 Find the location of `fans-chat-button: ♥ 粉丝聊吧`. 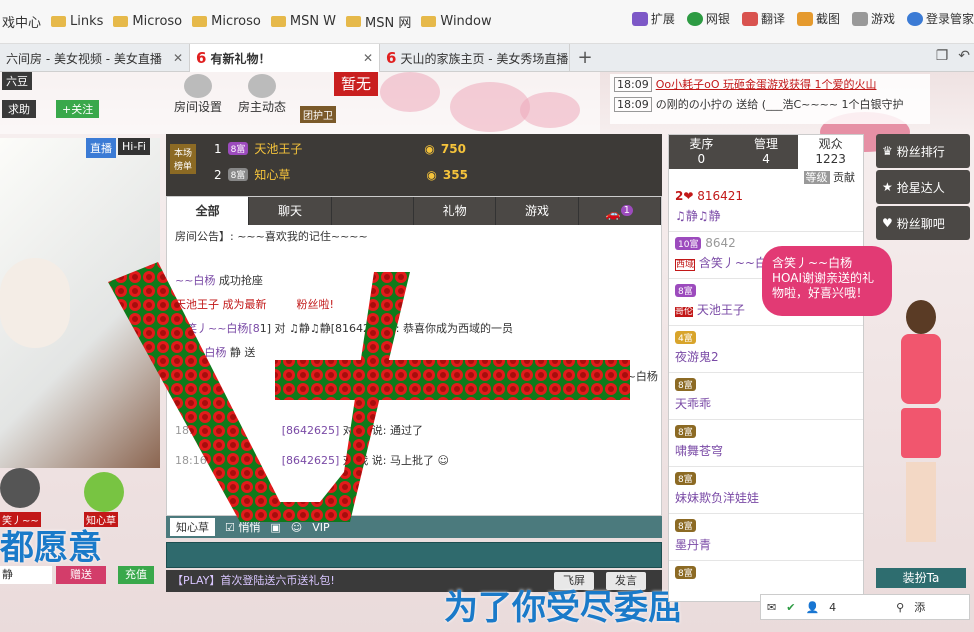

fans-chat-button: ♥ 粉丝聊吧 is located at coordinates (923, 223).